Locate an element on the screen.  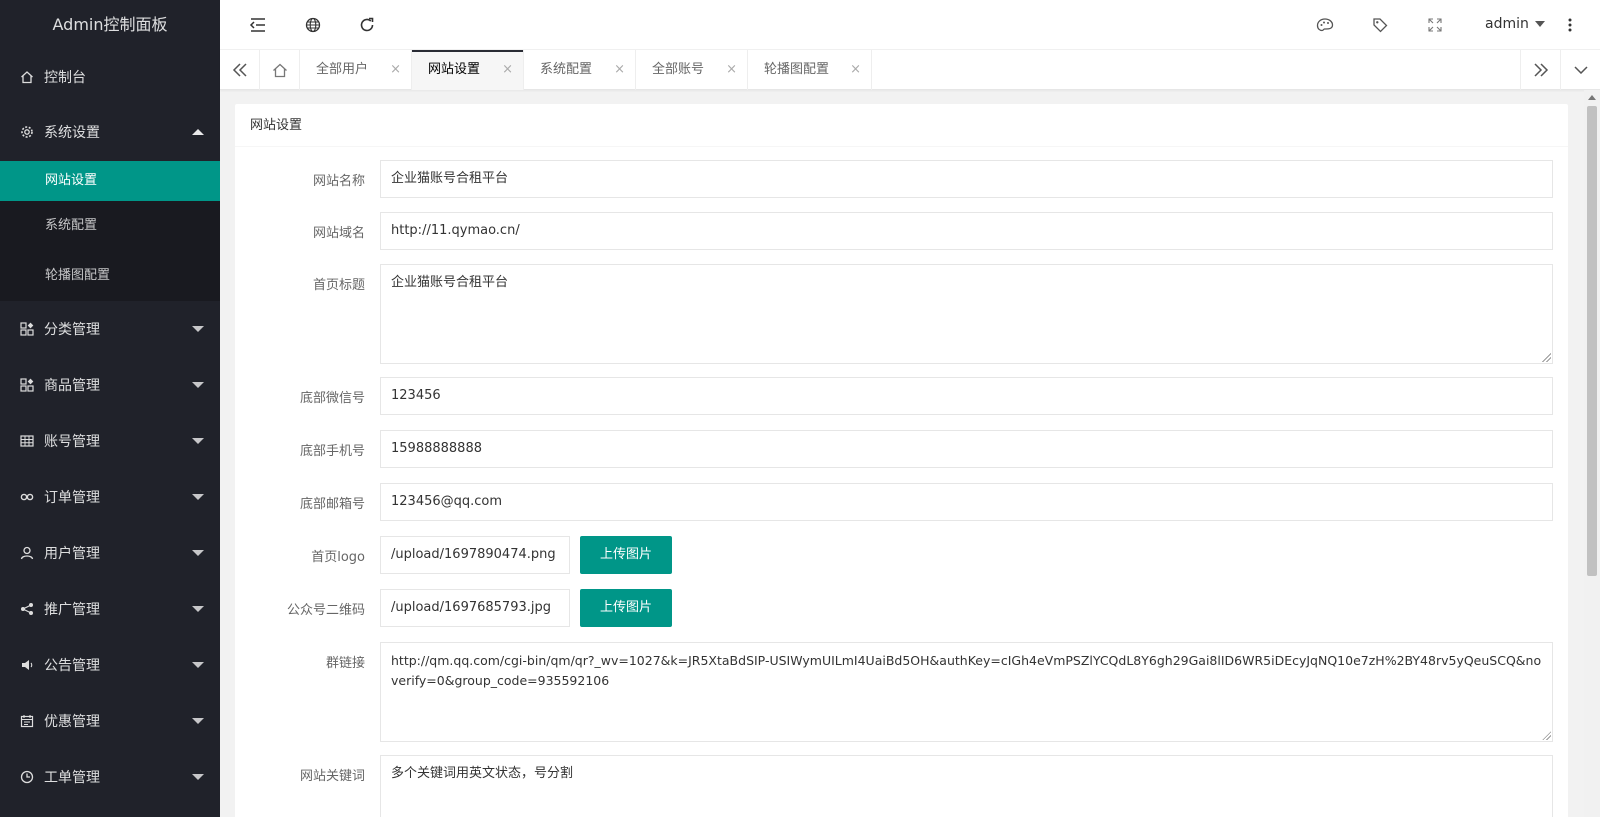
sidebar-item-products: 商品管理 is located at coordinates (110, 385).